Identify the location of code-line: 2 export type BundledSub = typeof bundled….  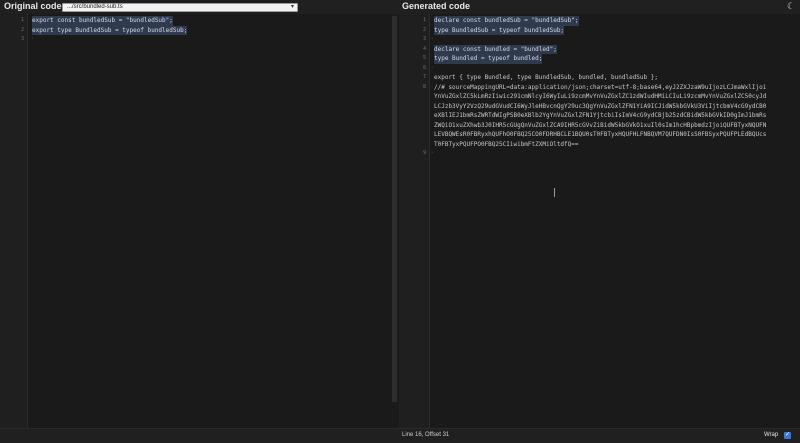
(199, 30).